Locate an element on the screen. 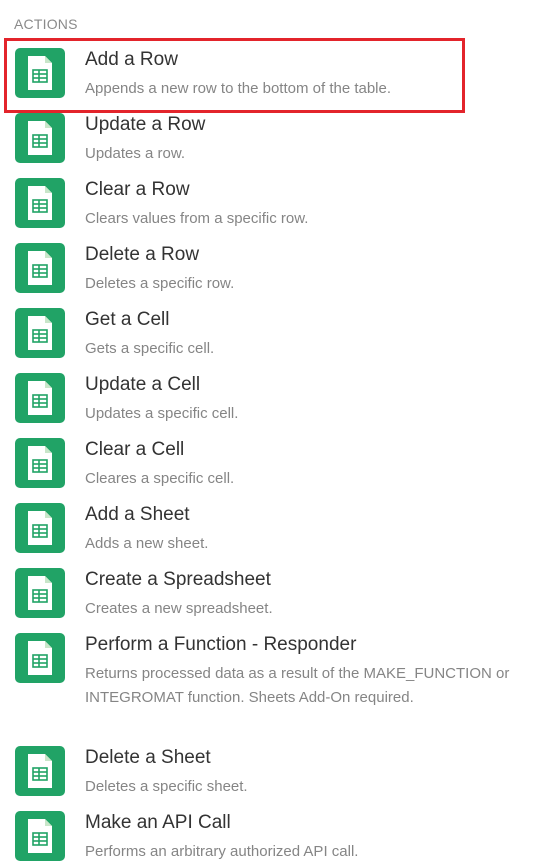 This screenshot has height=867, width=551. action-description: Gets a specific cell. is located at coordinates (150, 348).